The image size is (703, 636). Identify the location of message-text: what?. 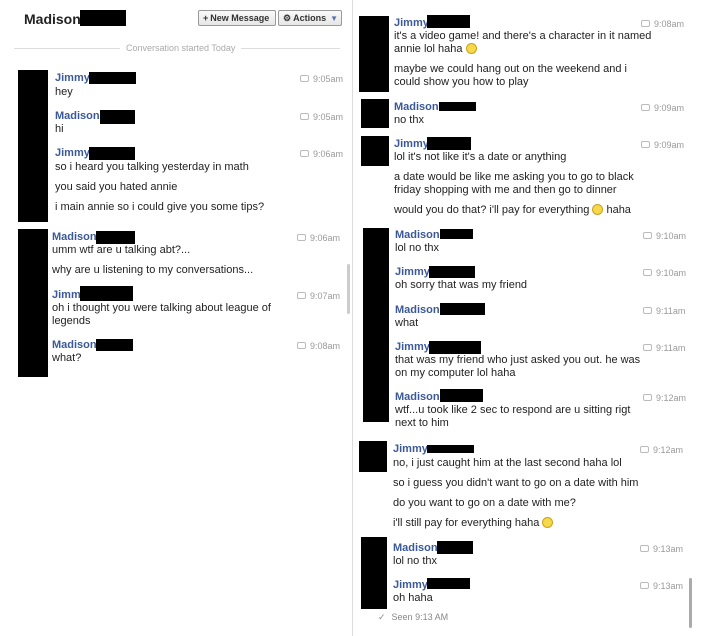
(67, 358).